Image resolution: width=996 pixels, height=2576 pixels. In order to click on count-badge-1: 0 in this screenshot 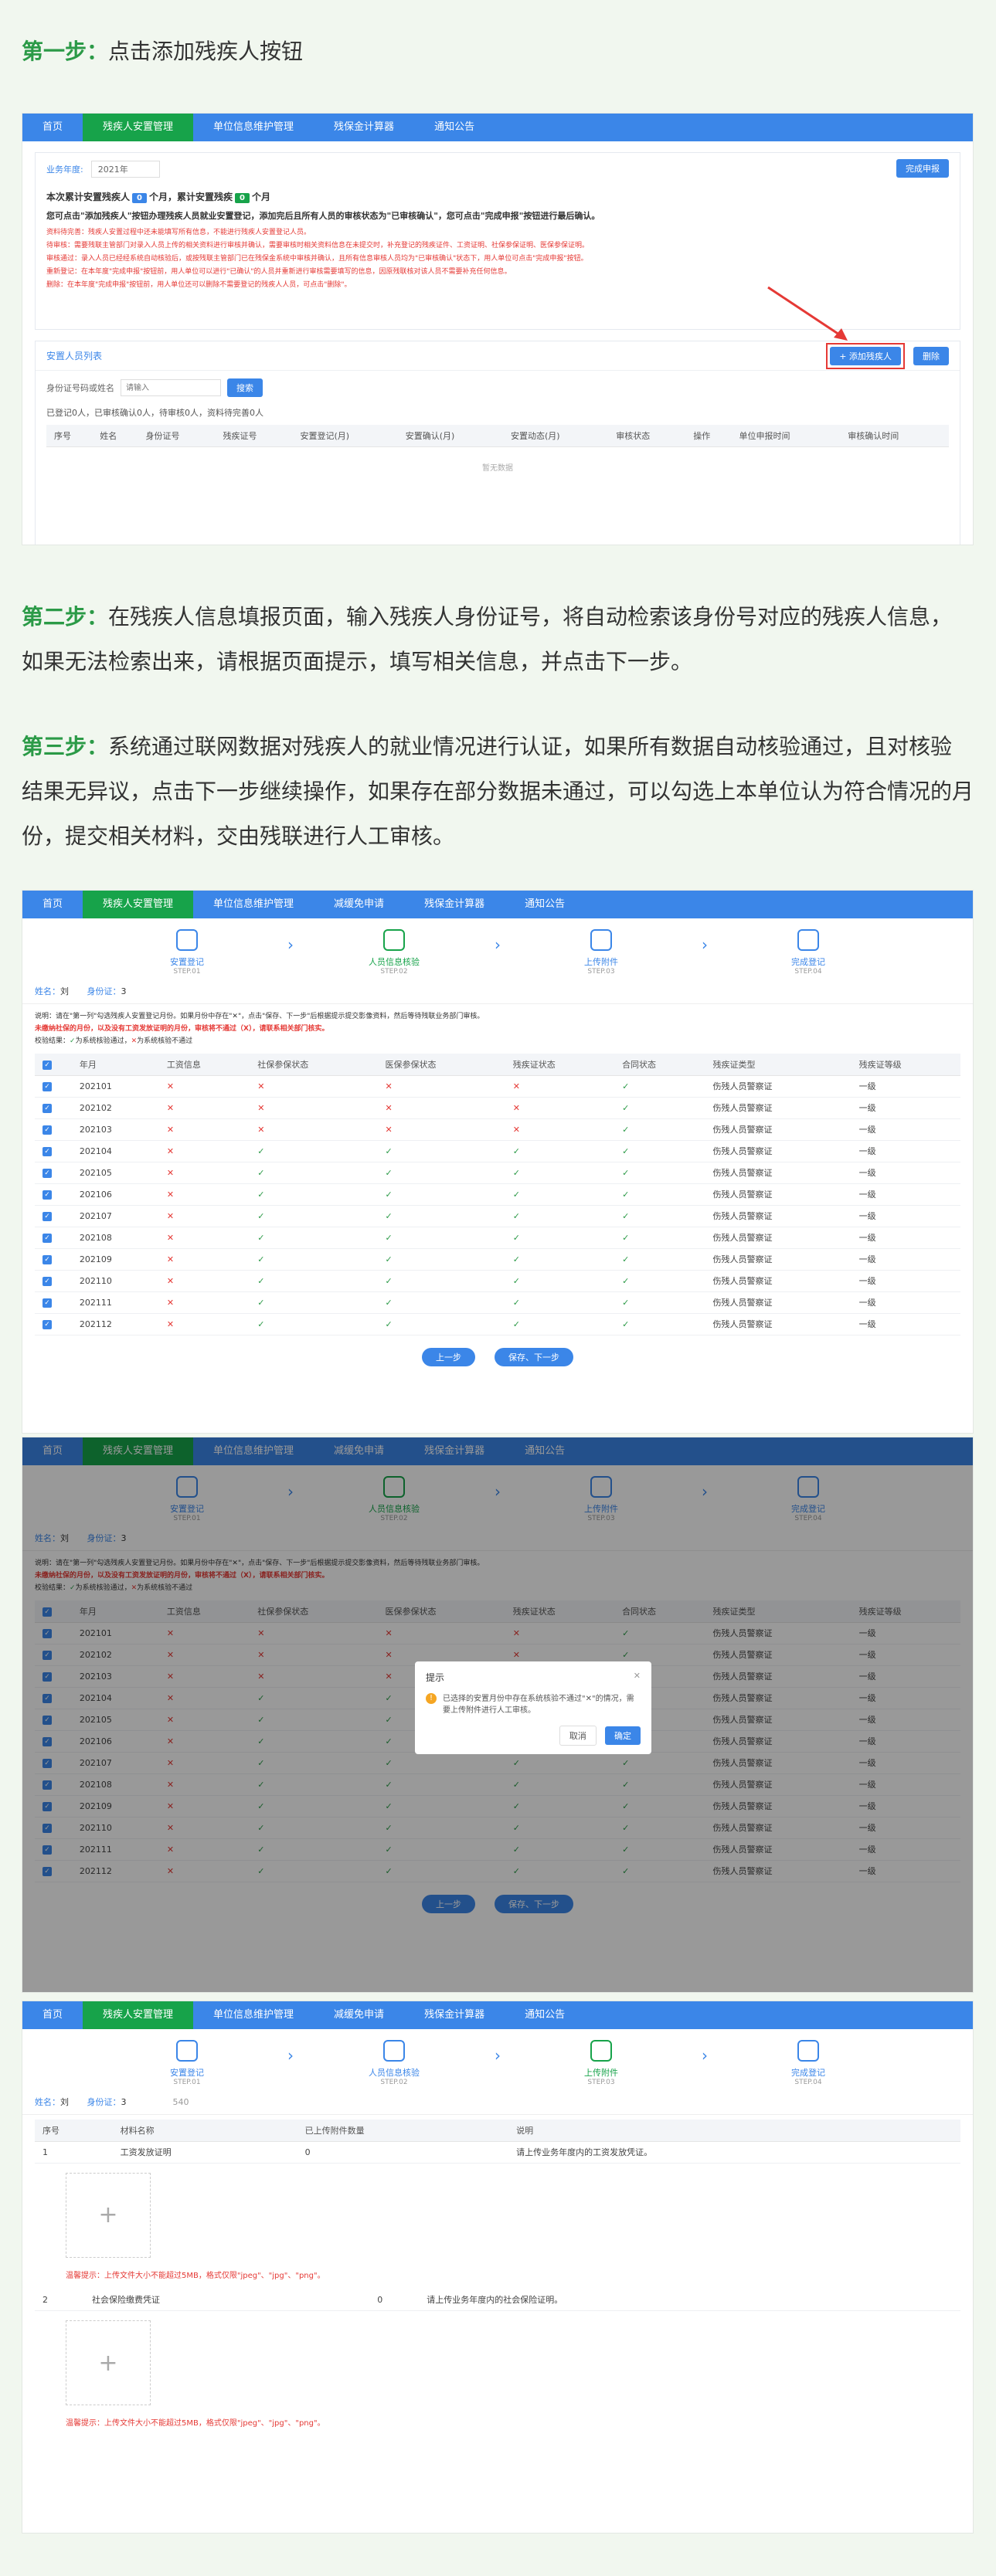, I will do `click(140, 198)`.